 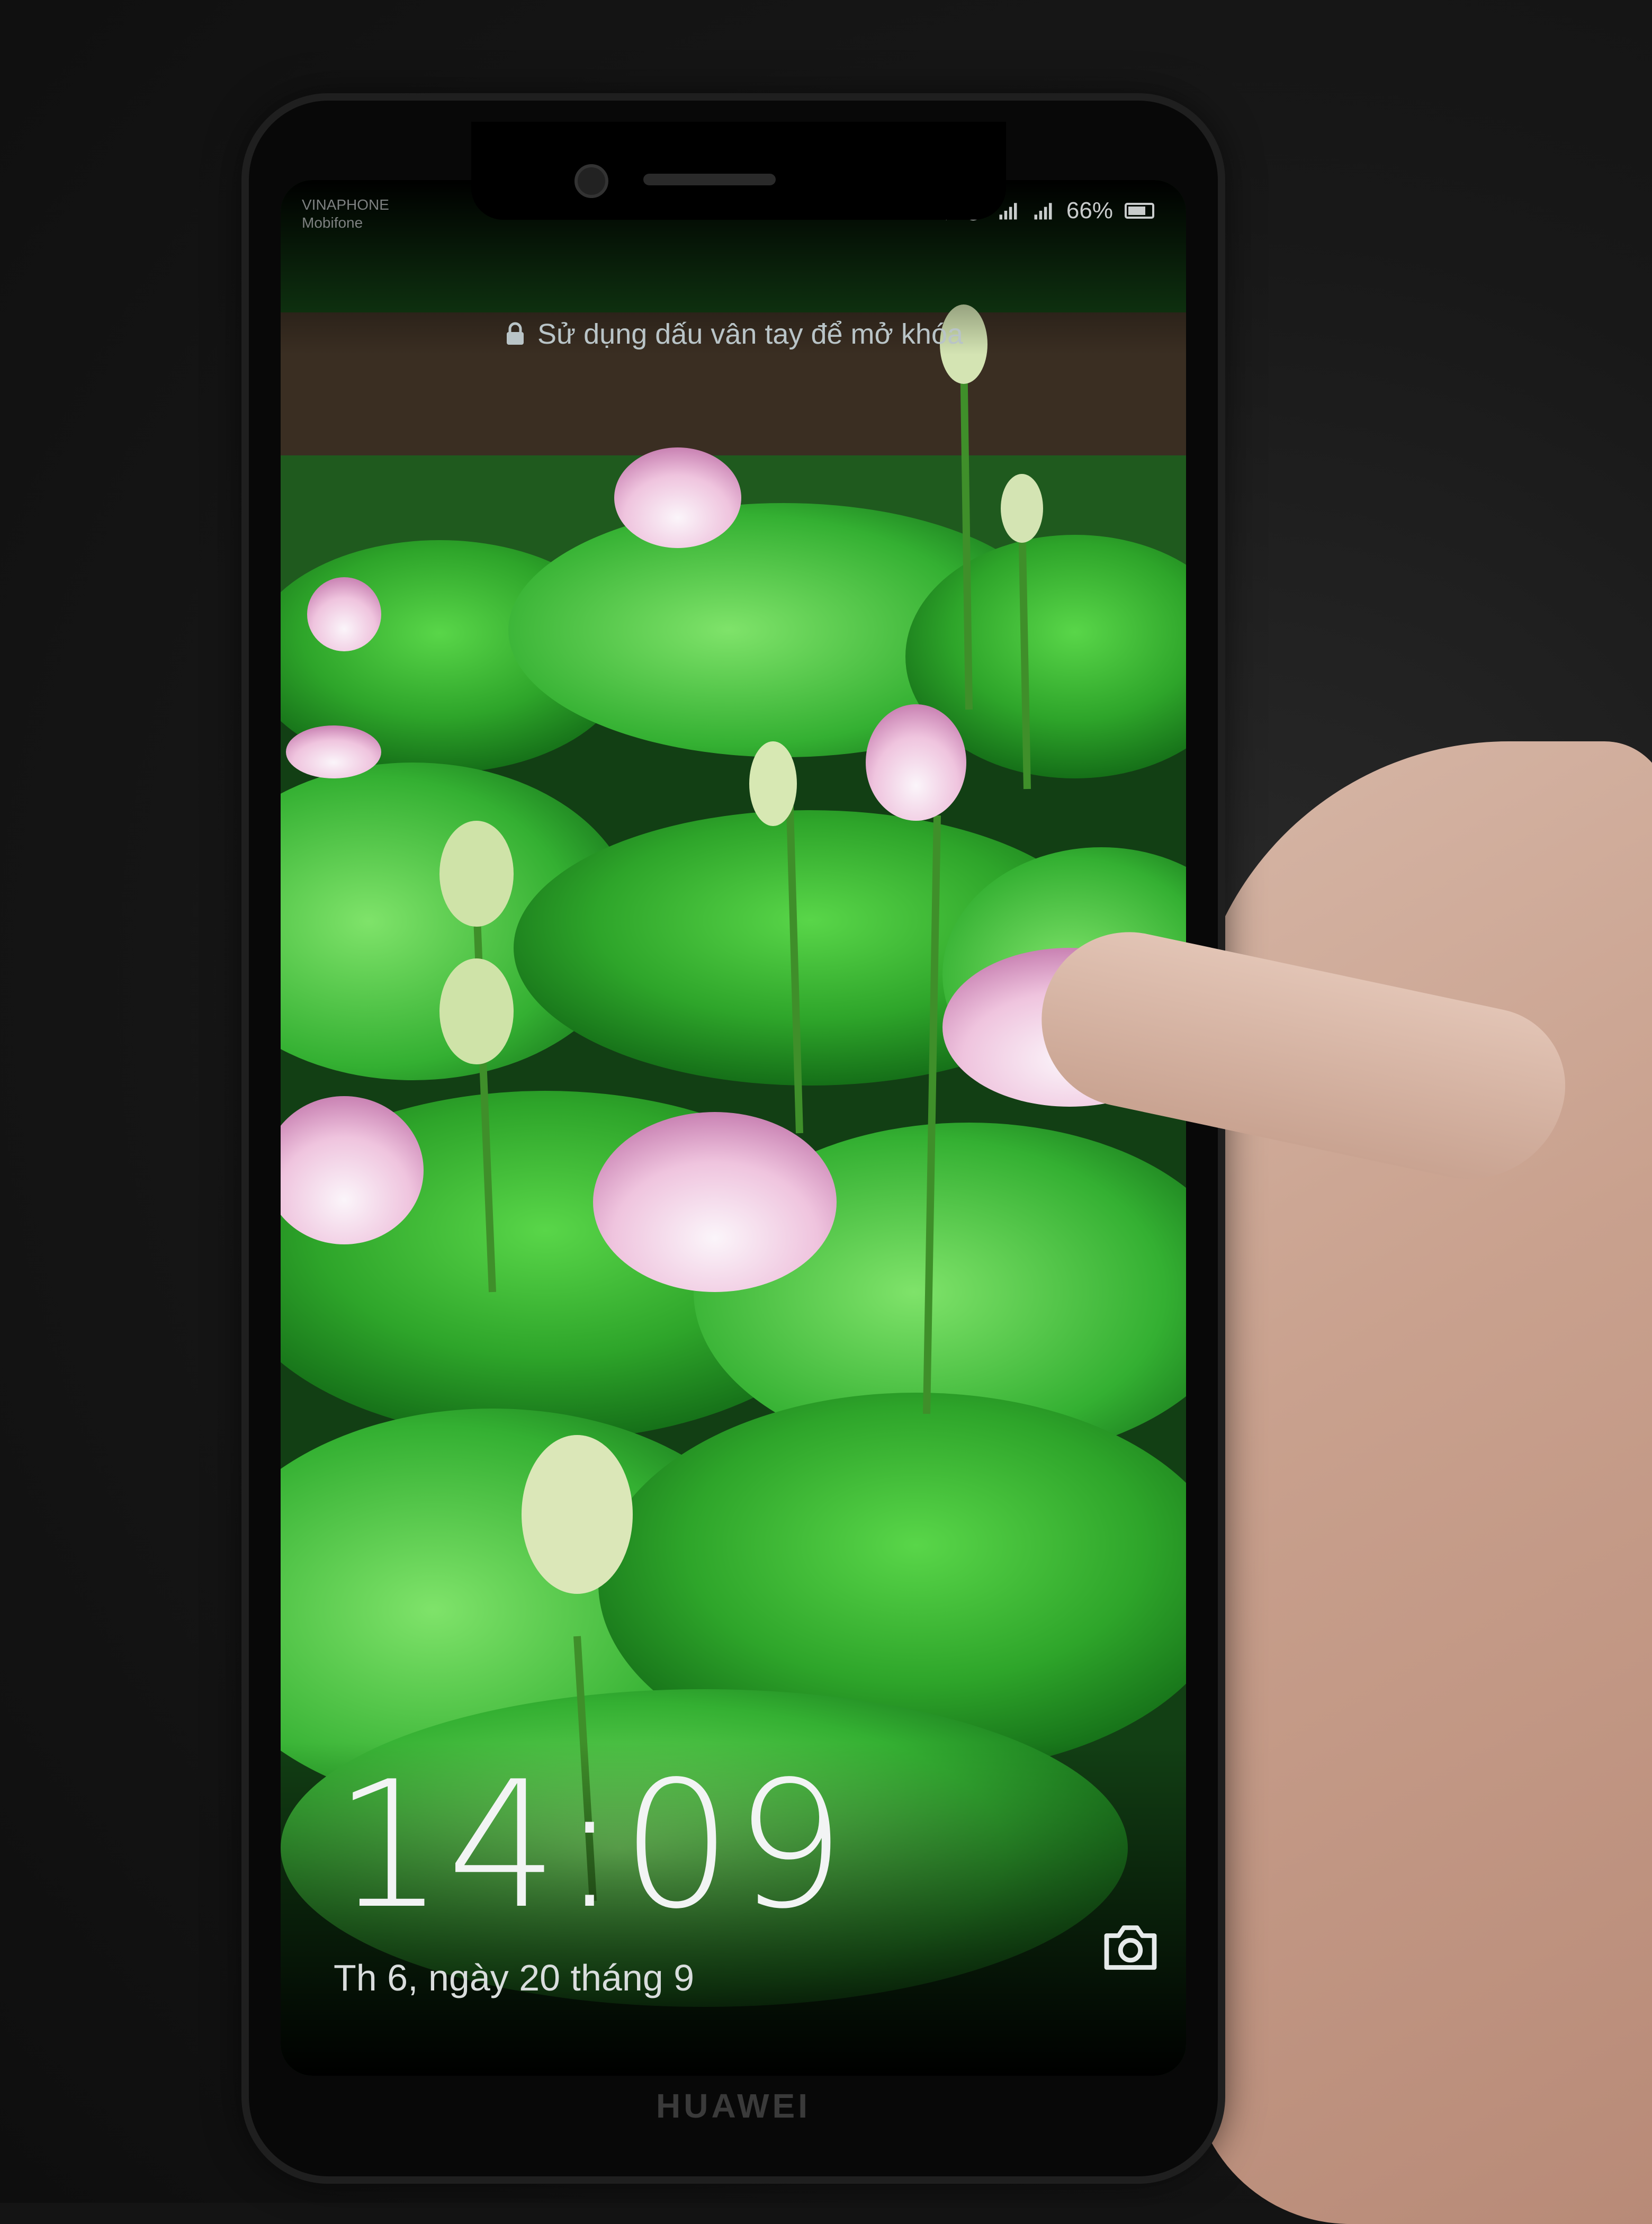 What do you see at coordinates (1130, 1947) in the screenshot?
I see `camera-icon` at bounding box center [1130, 1947].